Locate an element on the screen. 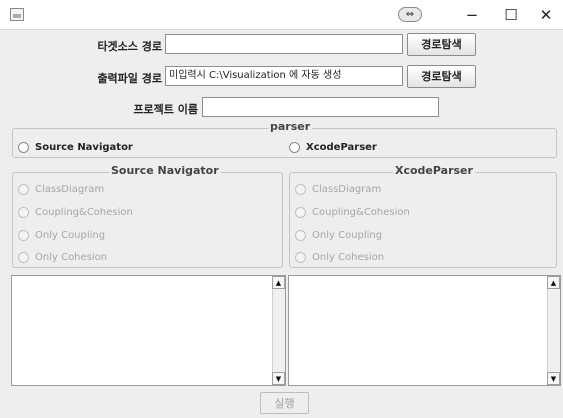 This screenshot has width=563, height=418. sn-option-class-diagram: ClassDiagram is located at coordinates (61, 189).